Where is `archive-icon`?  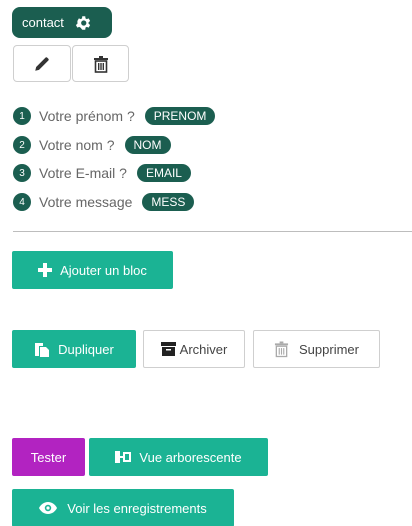 archive-icon is located at coordinates (168, 349).